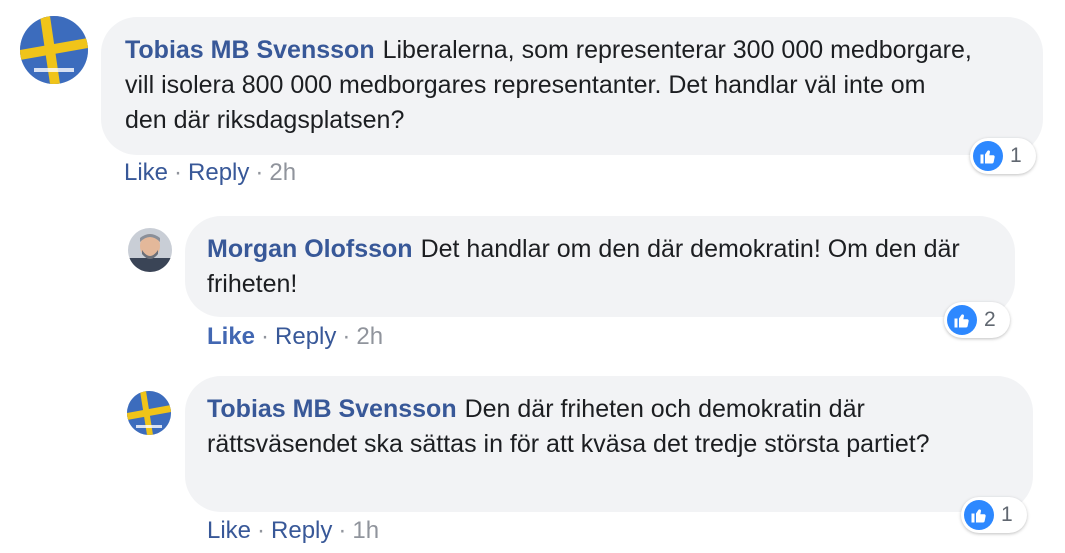 This screenshot has width=1065, height=553. I want to click on reaction-badge: 2, so click(977, 320).